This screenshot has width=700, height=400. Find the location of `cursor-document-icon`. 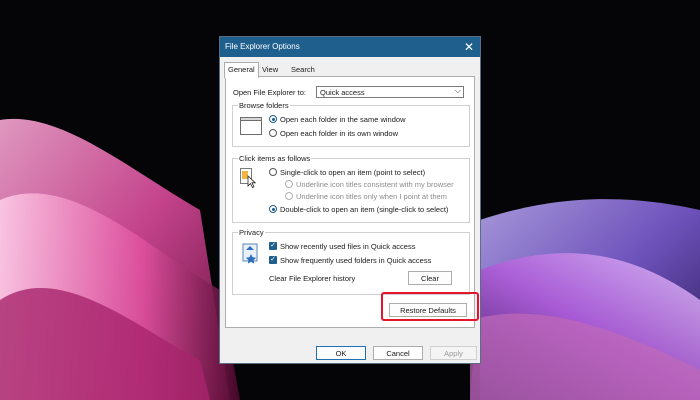

cursor-document-icon is located at coordinates (248, 178).